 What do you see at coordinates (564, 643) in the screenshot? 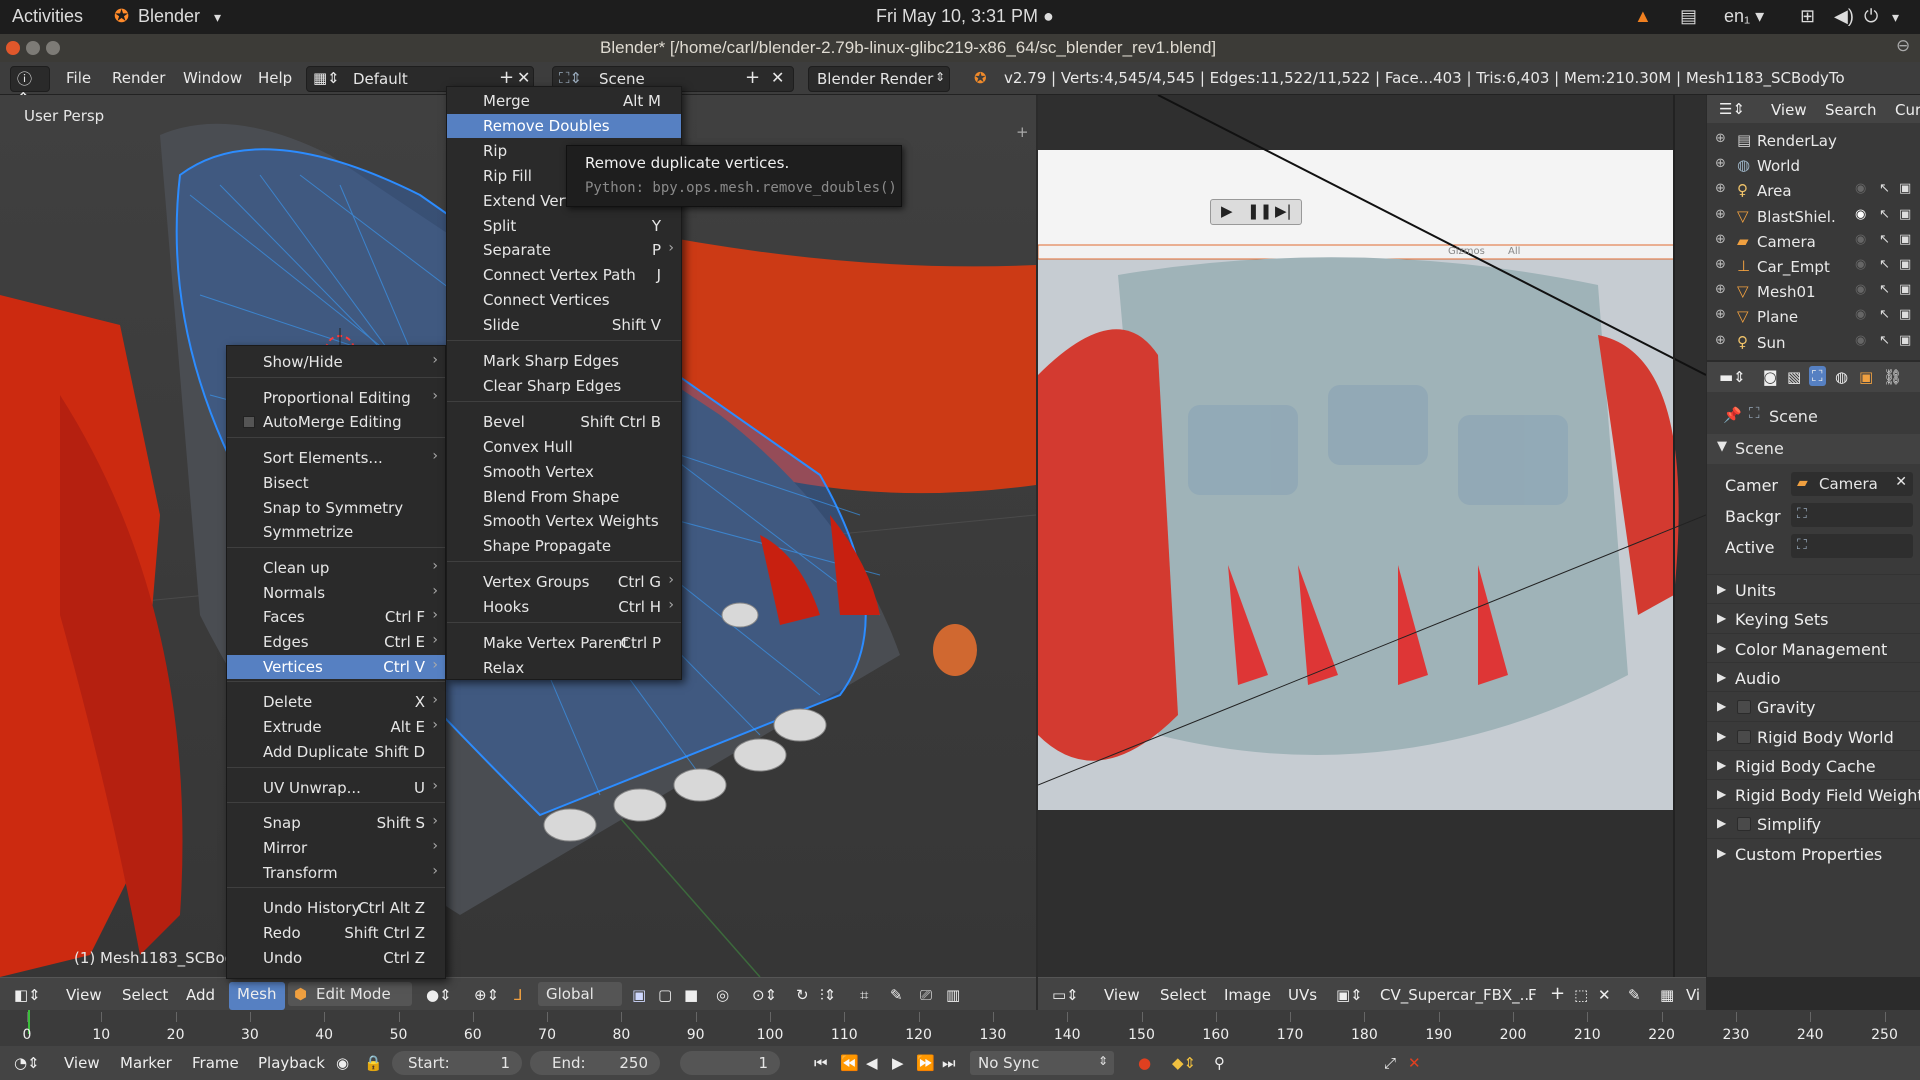
I see `vertices-menu-item-make-vertex-parent: Make Vertex Parent Ctrl P` at bounding box center [564, 643].